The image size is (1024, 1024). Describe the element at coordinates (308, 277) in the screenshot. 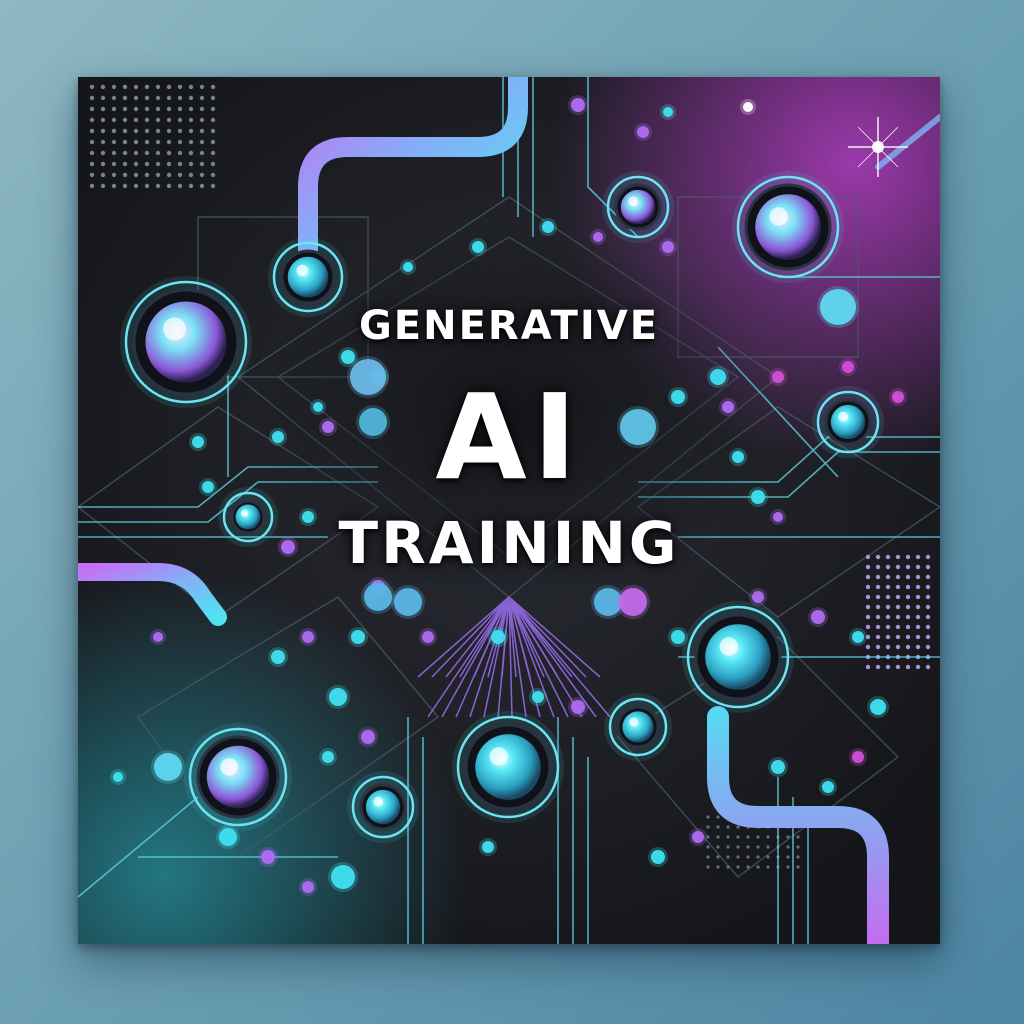

I see `node-icon` at that location.